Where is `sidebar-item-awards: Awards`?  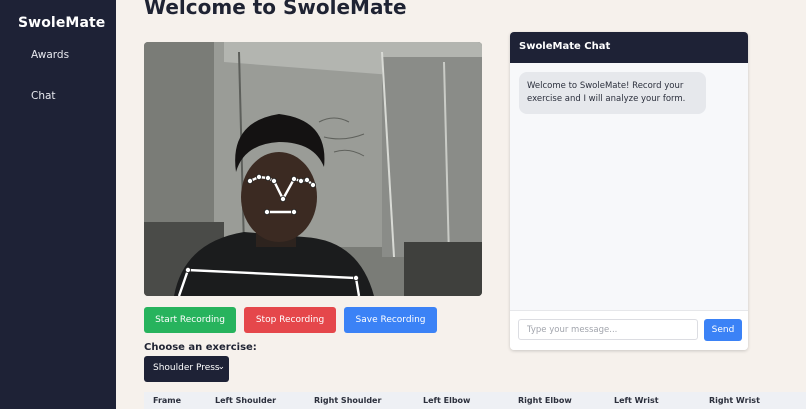 sidebar-item-awards: Awards is located at coordinates (50, 55).